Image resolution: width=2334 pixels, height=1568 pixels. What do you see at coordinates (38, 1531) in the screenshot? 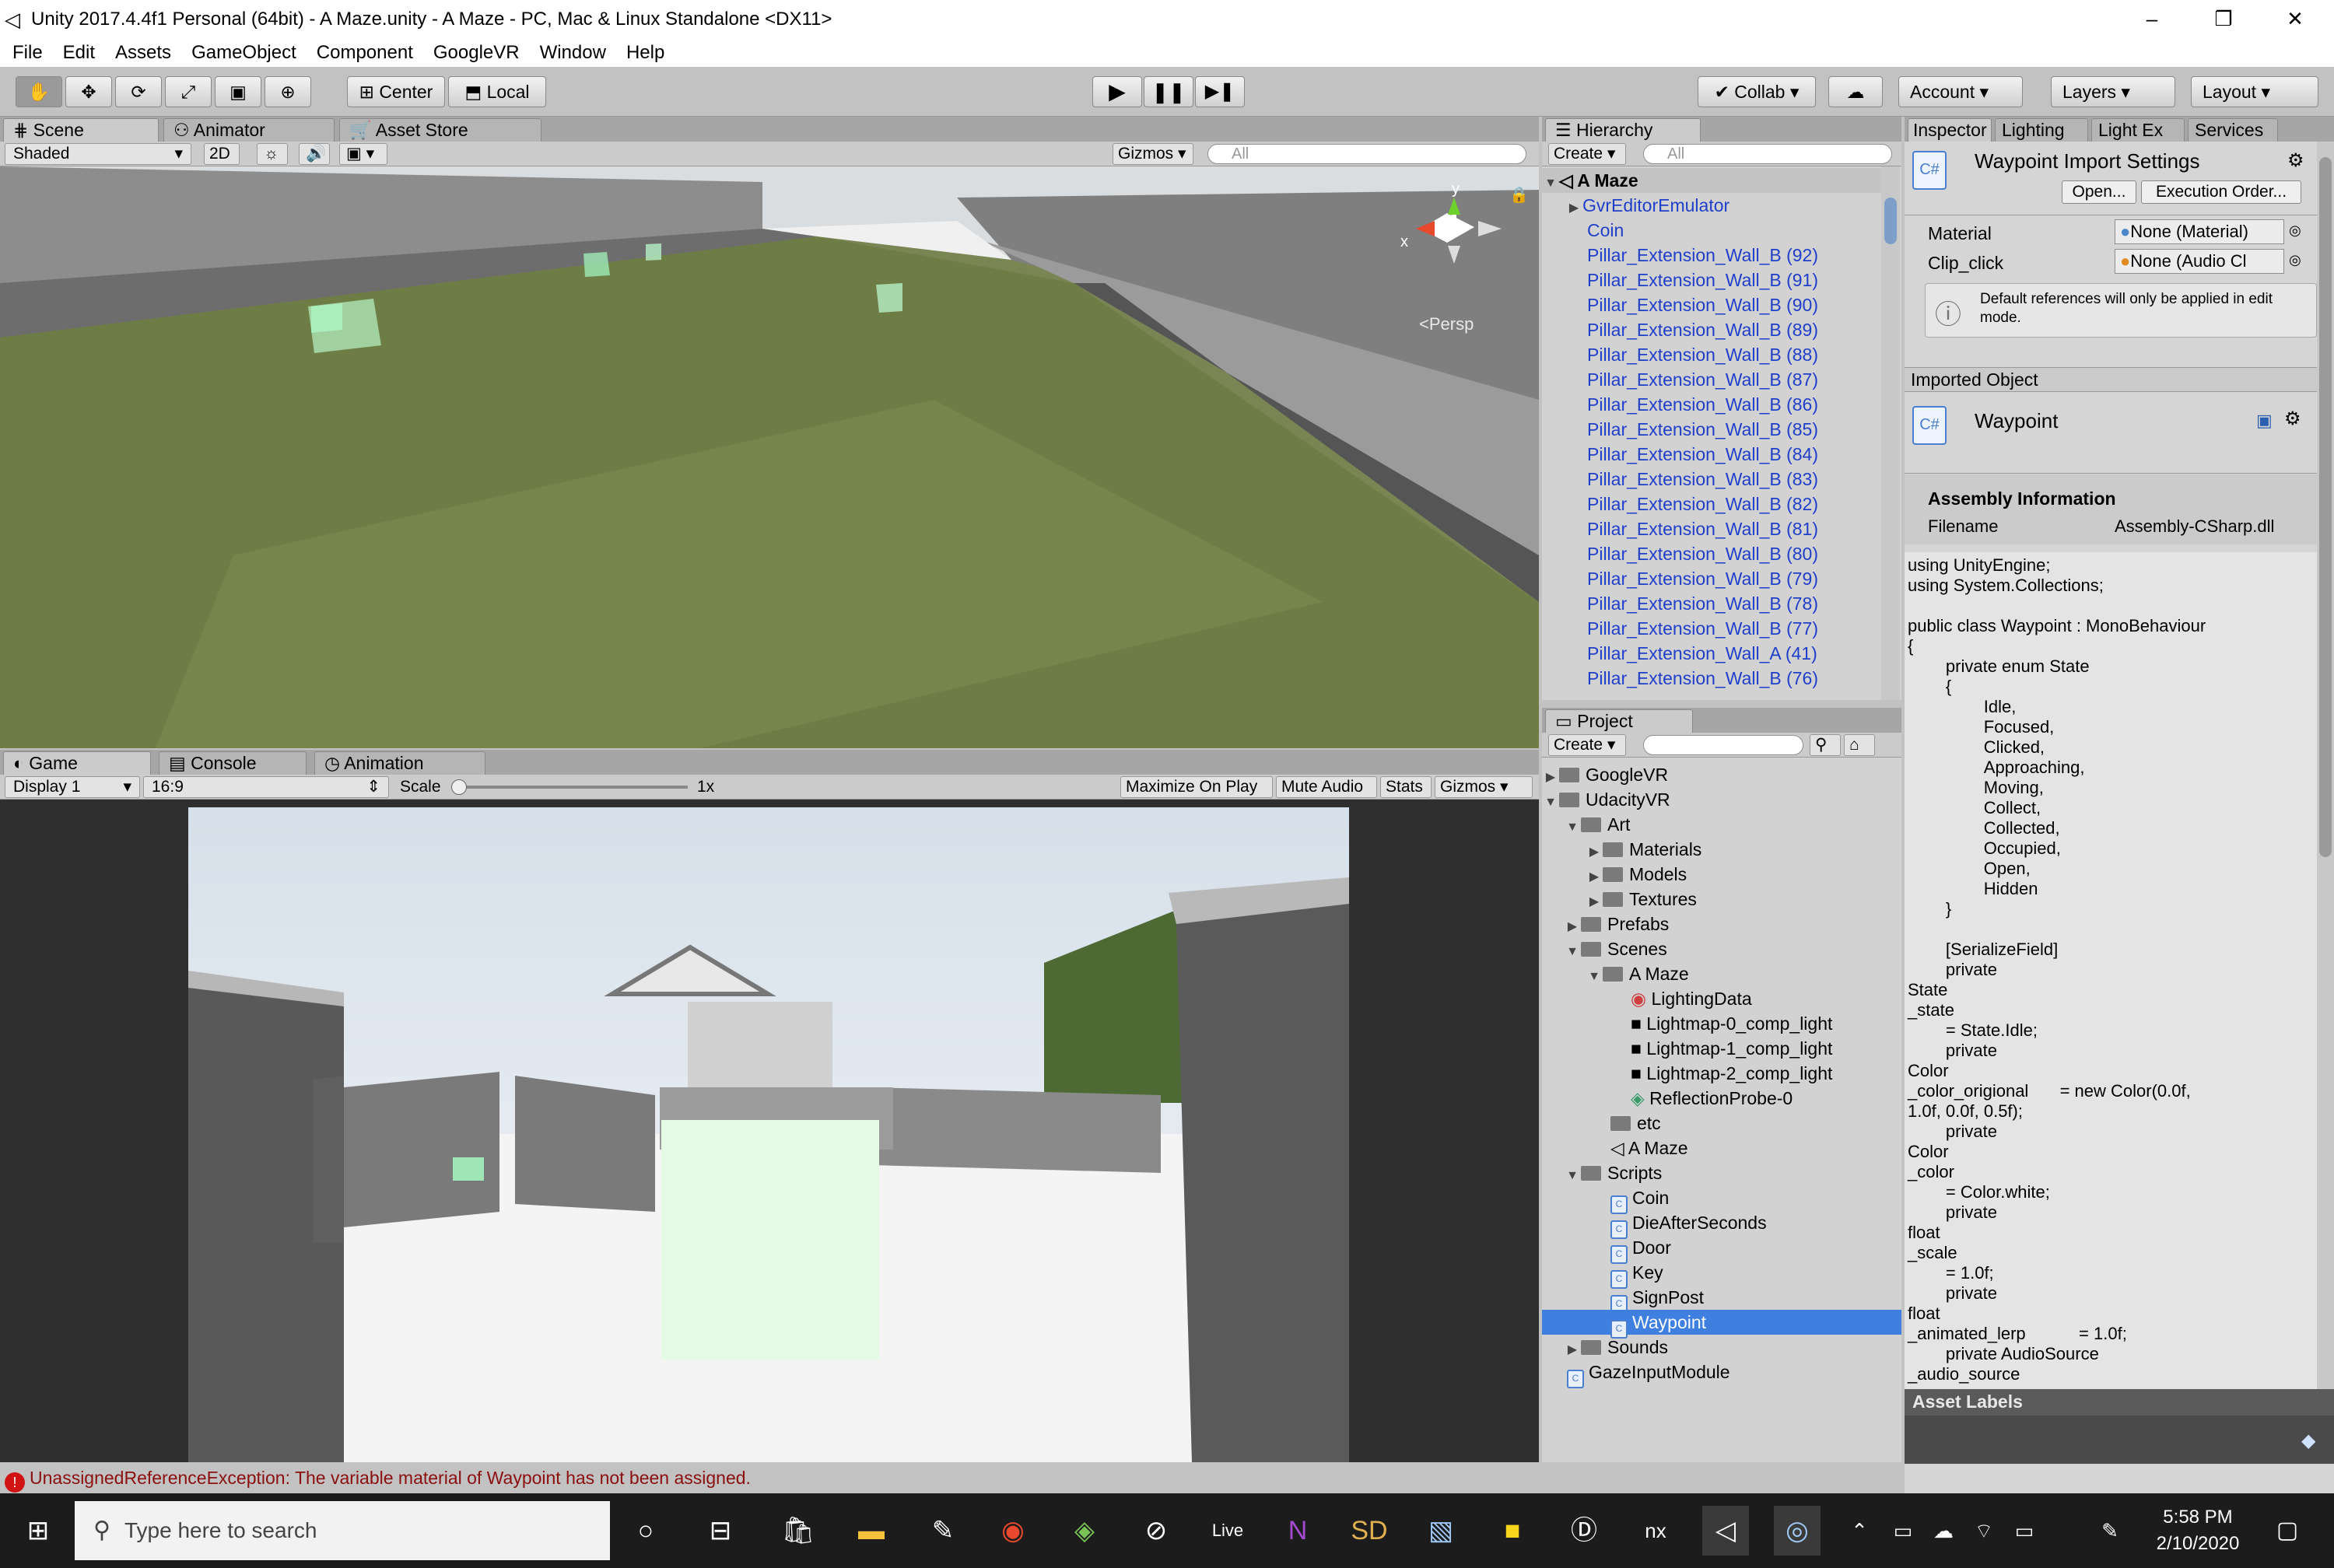
I see `windows-start-icon: ⊞` at bounding box center [38, 1531].